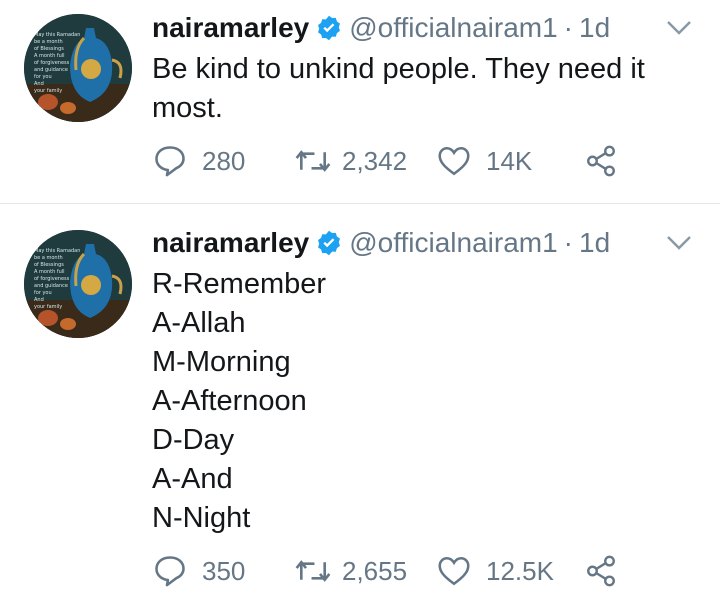 The image size is (720, 611). I want to click on retweet-button: 2,342, so click(365, 161).